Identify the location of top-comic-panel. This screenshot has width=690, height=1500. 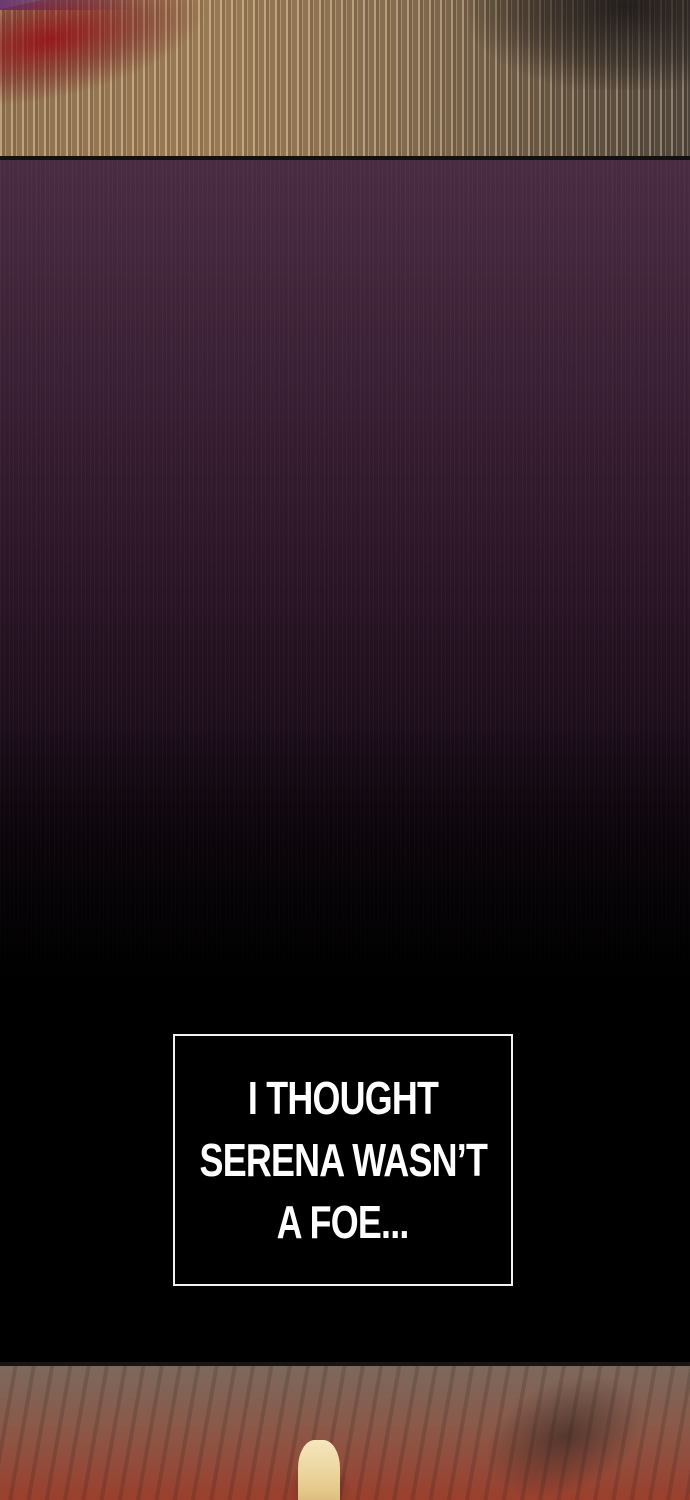
(345, 79).